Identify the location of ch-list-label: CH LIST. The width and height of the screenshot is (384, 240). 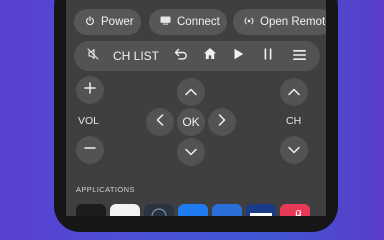
(135, 56).